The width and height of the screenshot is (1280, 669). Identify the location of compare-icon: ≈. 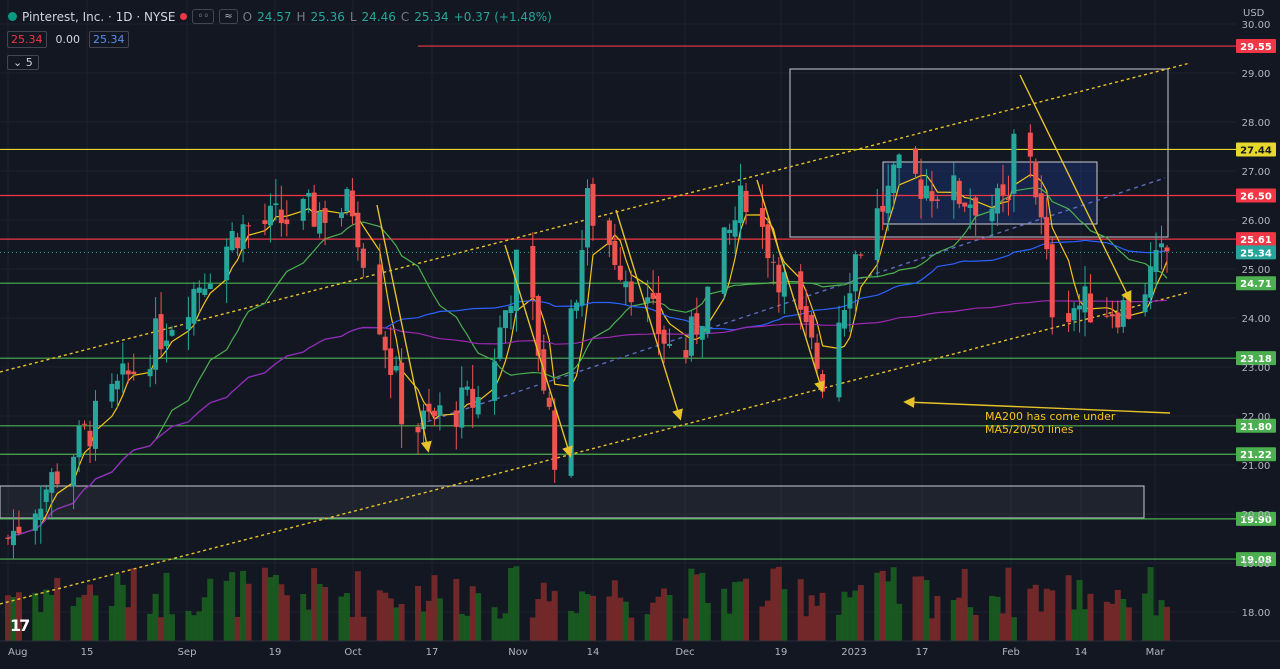
(228, 16).